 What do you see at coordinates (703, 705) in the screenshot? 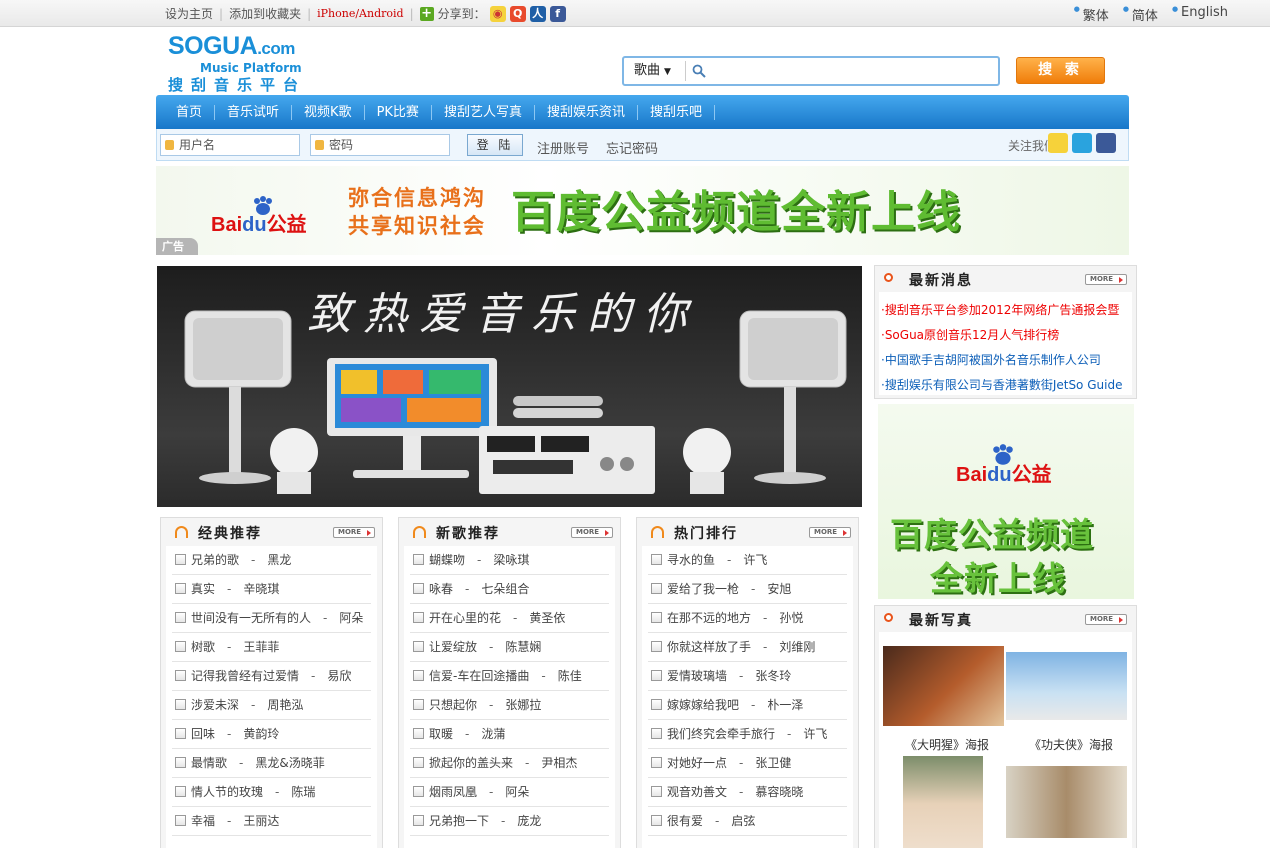
I see `song-title: 嫁嫁嫁给我吧` at bounding box center [703, 705].